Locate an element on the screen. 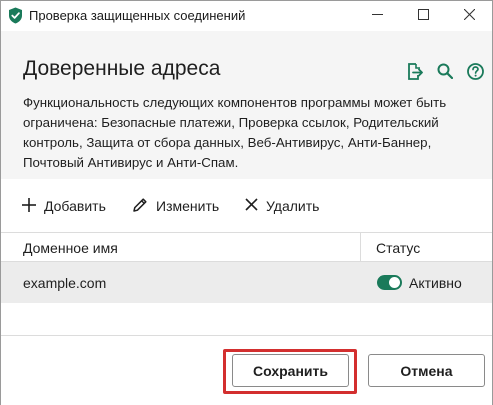 The width and height of the screenshot is (493, 405). maximize-icon is located at coordinates (423, 16).